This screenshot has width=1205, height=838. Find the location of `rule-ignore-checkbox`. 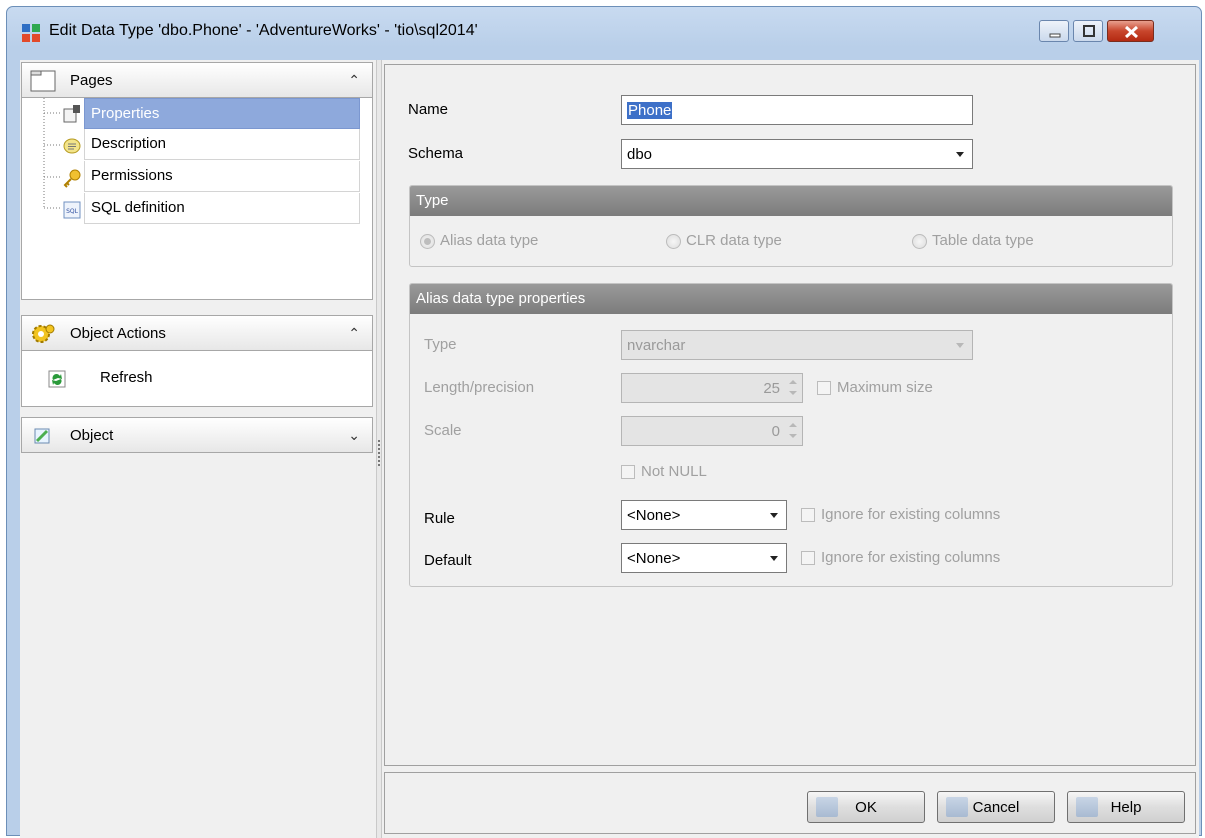

rule-ignore-checkbox is located at coordinates (808, 515).